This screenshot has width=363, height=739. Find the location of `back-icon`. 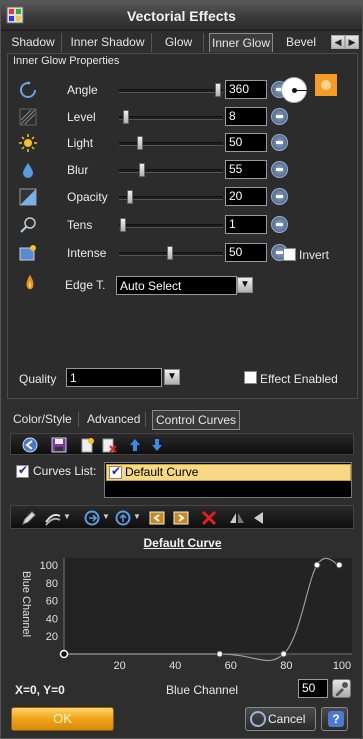

back-icon is located at coordinates (30, 445).